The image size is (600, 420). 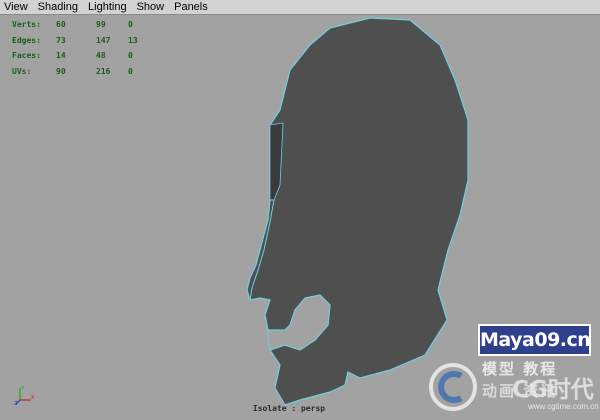 I want to click on hud-label: Verts:, so click(x=26, y=24).